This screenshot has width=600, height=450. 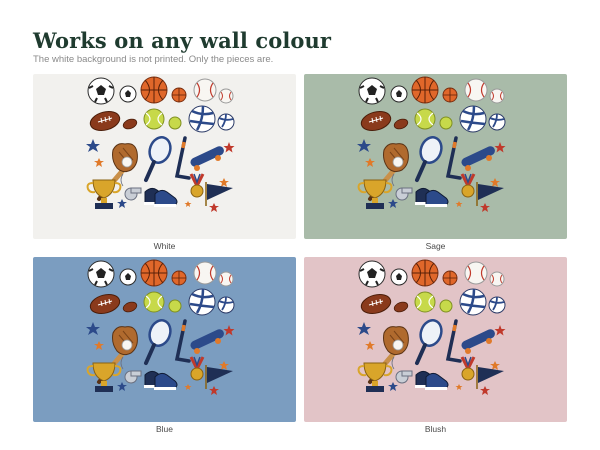 I want to click on panel-caption-blush: Blush, so click(x=435, y=429).